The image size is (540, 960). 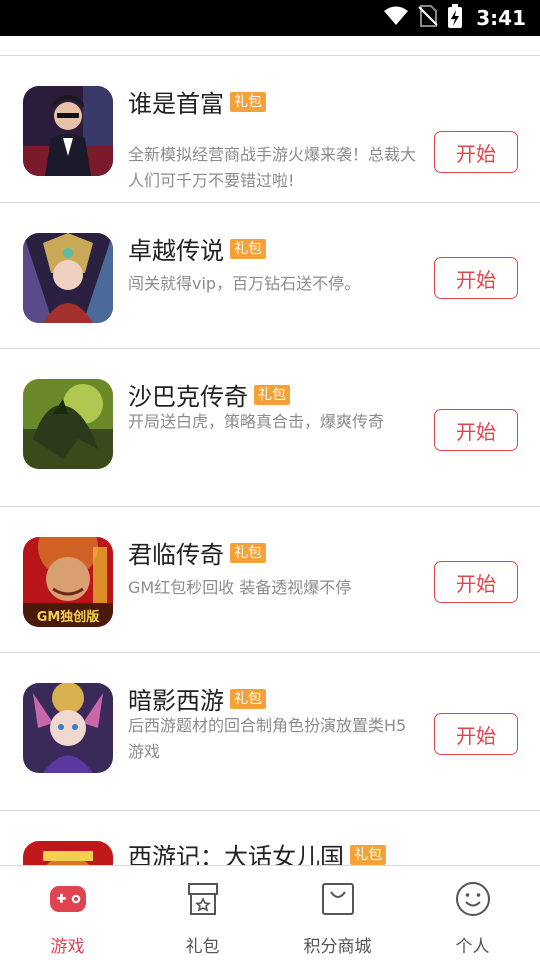 I want to click on game-icon-shabake, so click(x=68, y=424).